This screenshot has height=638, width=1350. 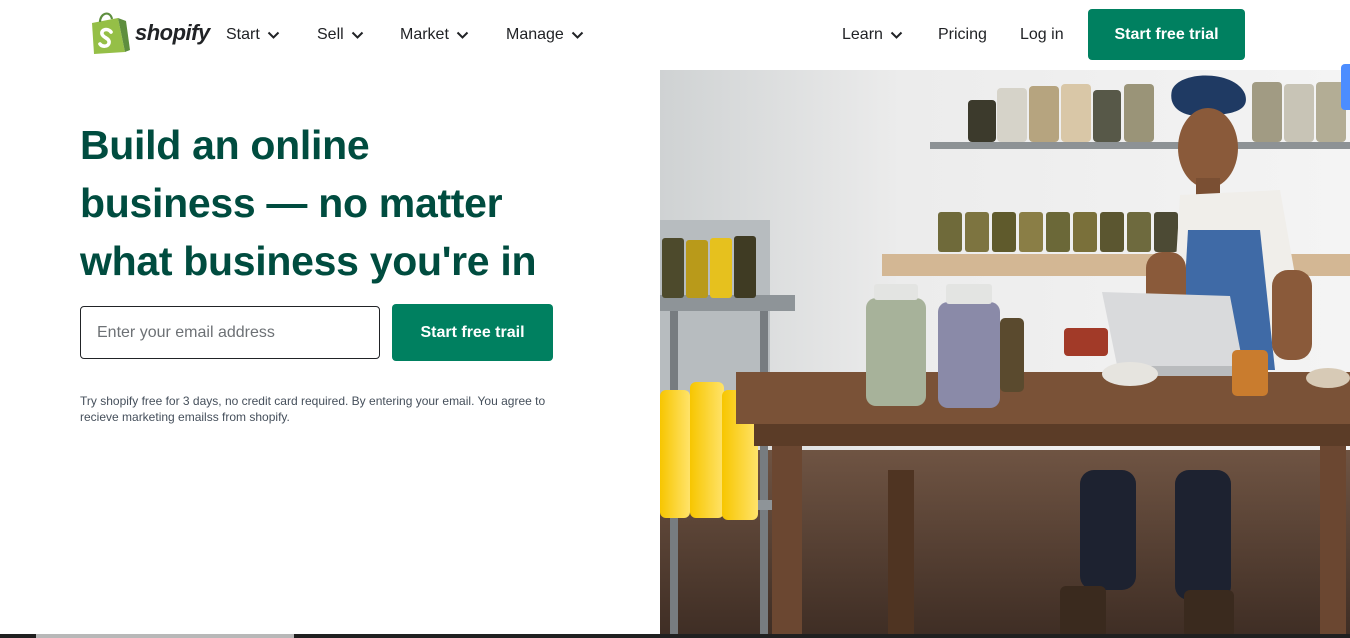 What do you see at coordinates (1042, 35) in the screenshot?
I see `nav-login-link: Log in` at bounding box center [1042, 35].